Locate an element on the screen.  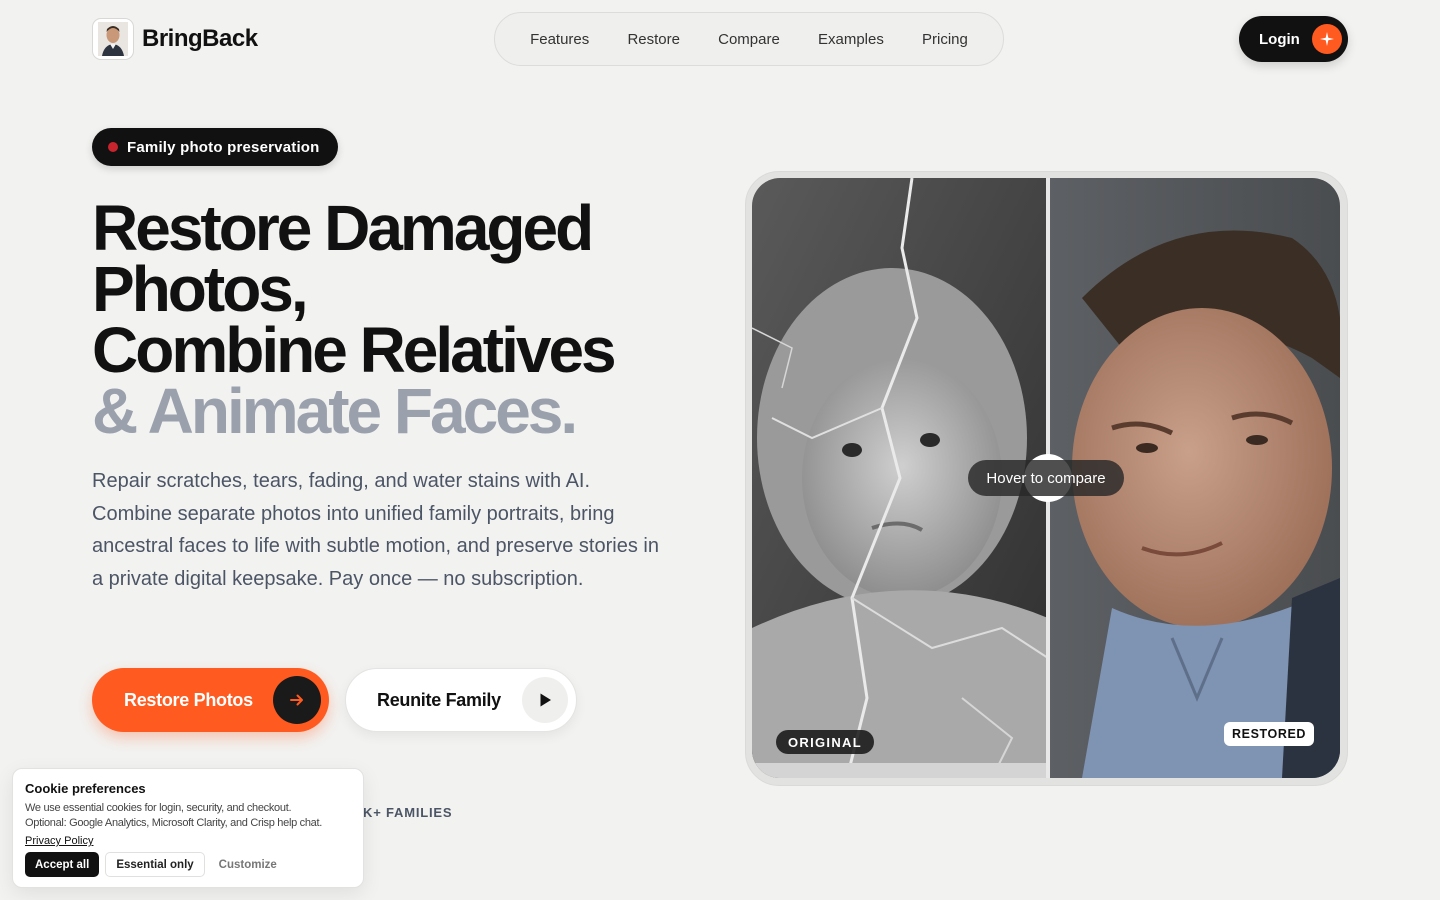
nav-restore: Restore is located at coordinates (653, 39).